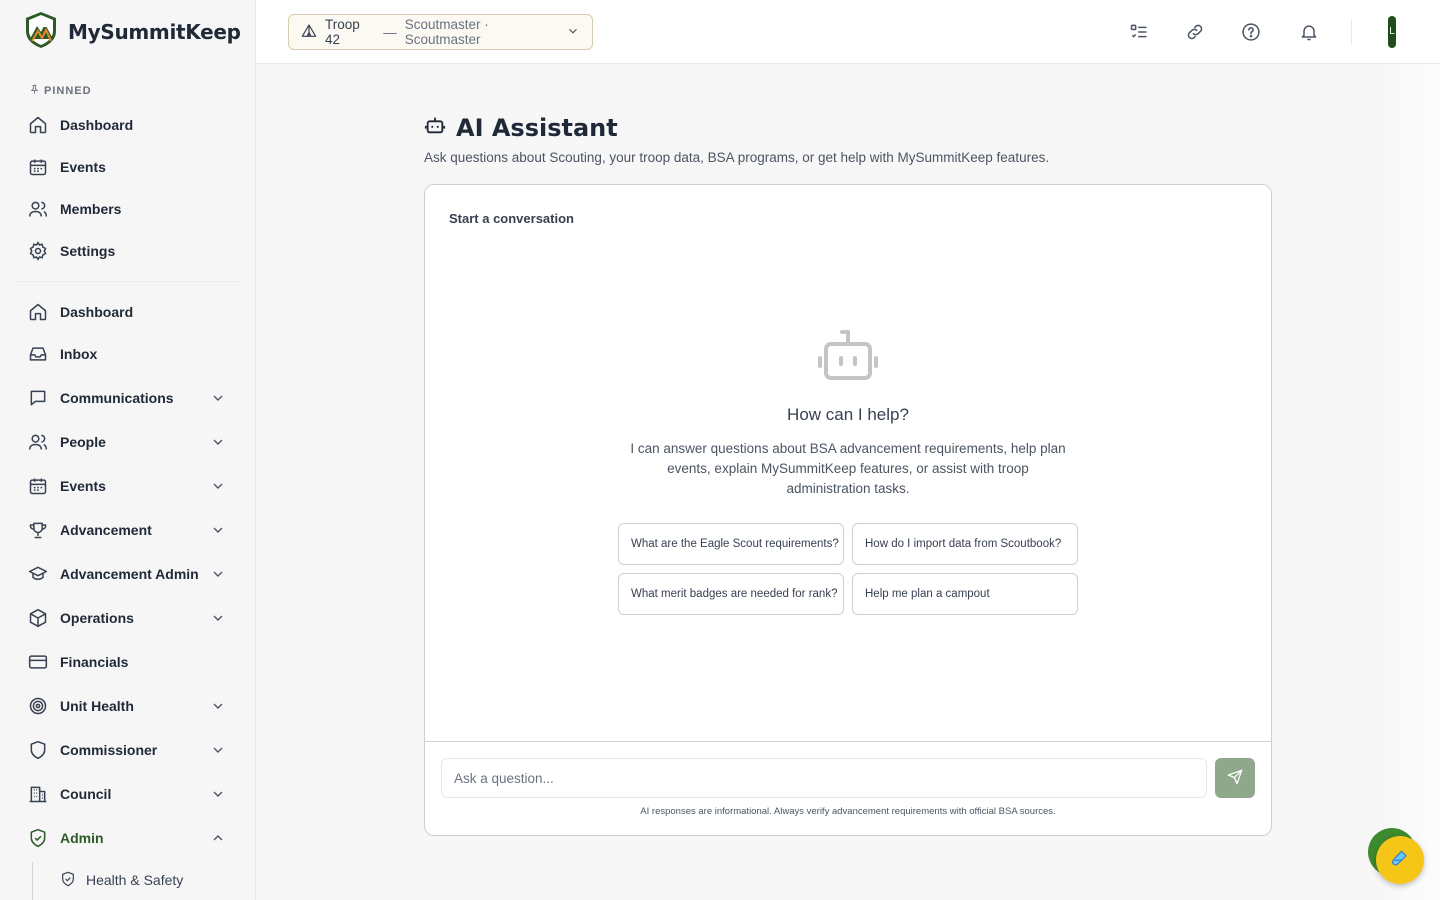 The width and height of the screenshot is (1440, 900). What do you see at coordinates (848, 414) in the screenshot?
I see `empty-state-heading: How can I help?` at bounding box center [848, 414].